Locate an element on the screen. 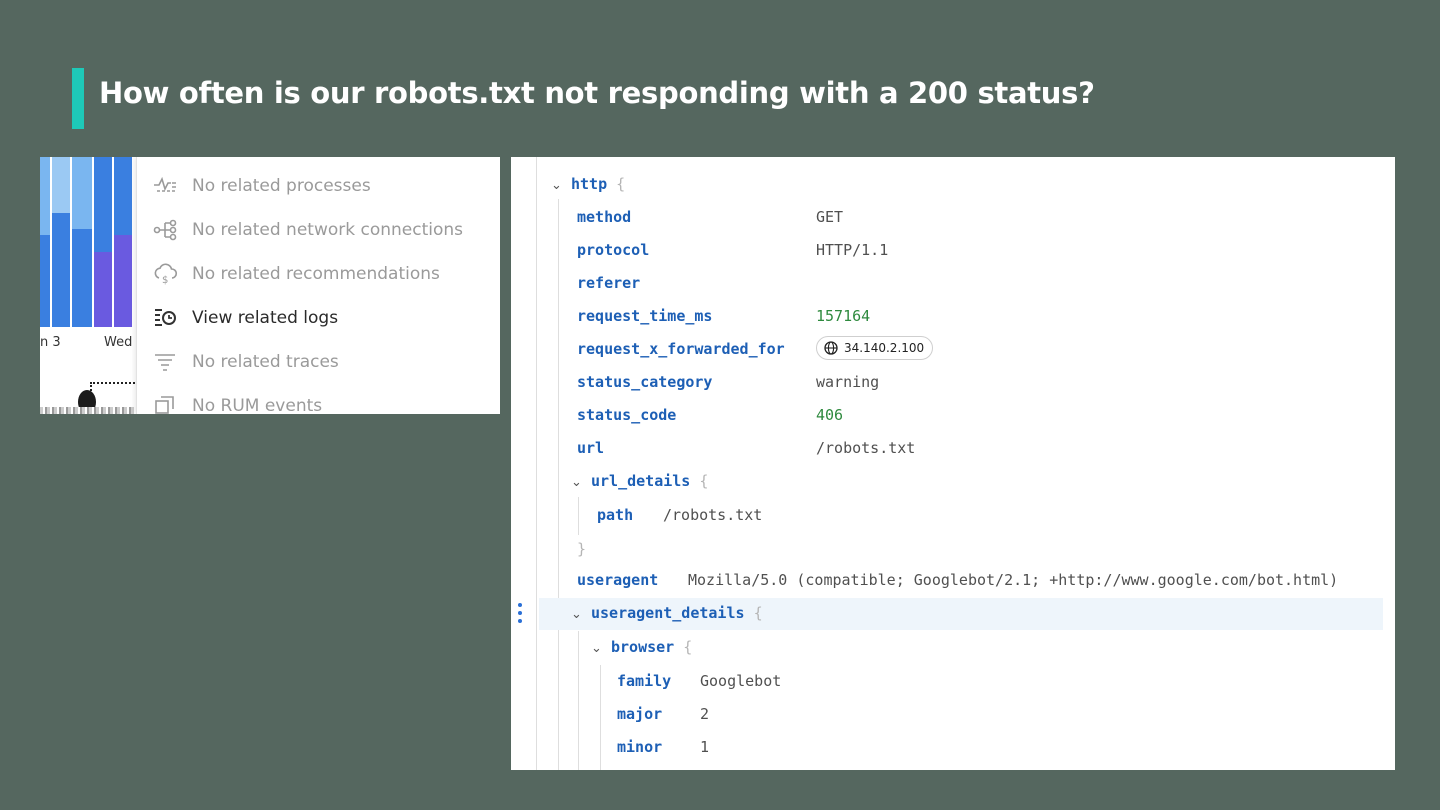 The image size is (1440, 810). closing-brace: } is located at coordinates (582, 549).